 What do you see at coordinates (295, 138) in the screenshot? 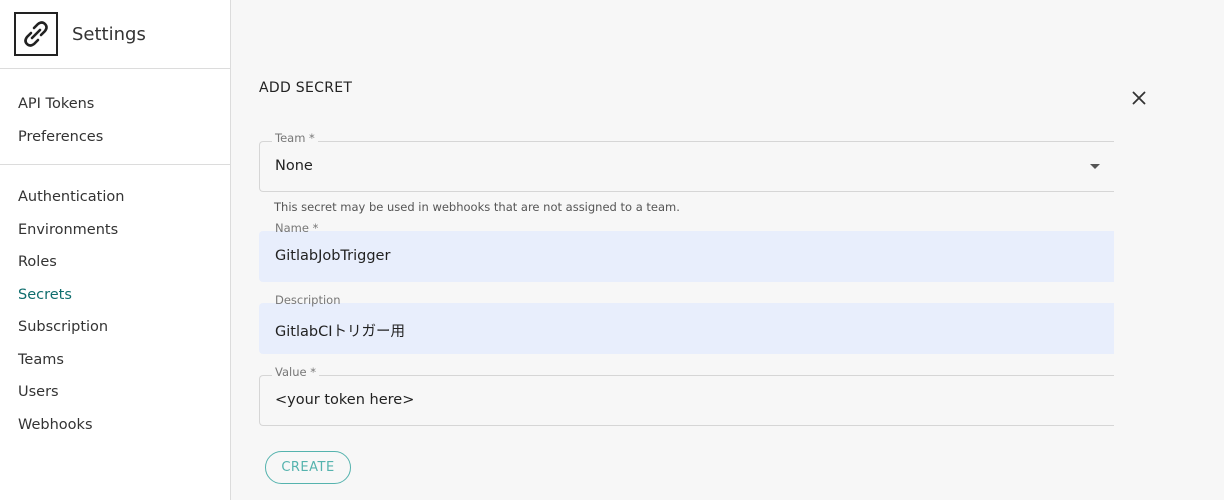
I see `team-label: Team *` at bounding box center [295, 138].